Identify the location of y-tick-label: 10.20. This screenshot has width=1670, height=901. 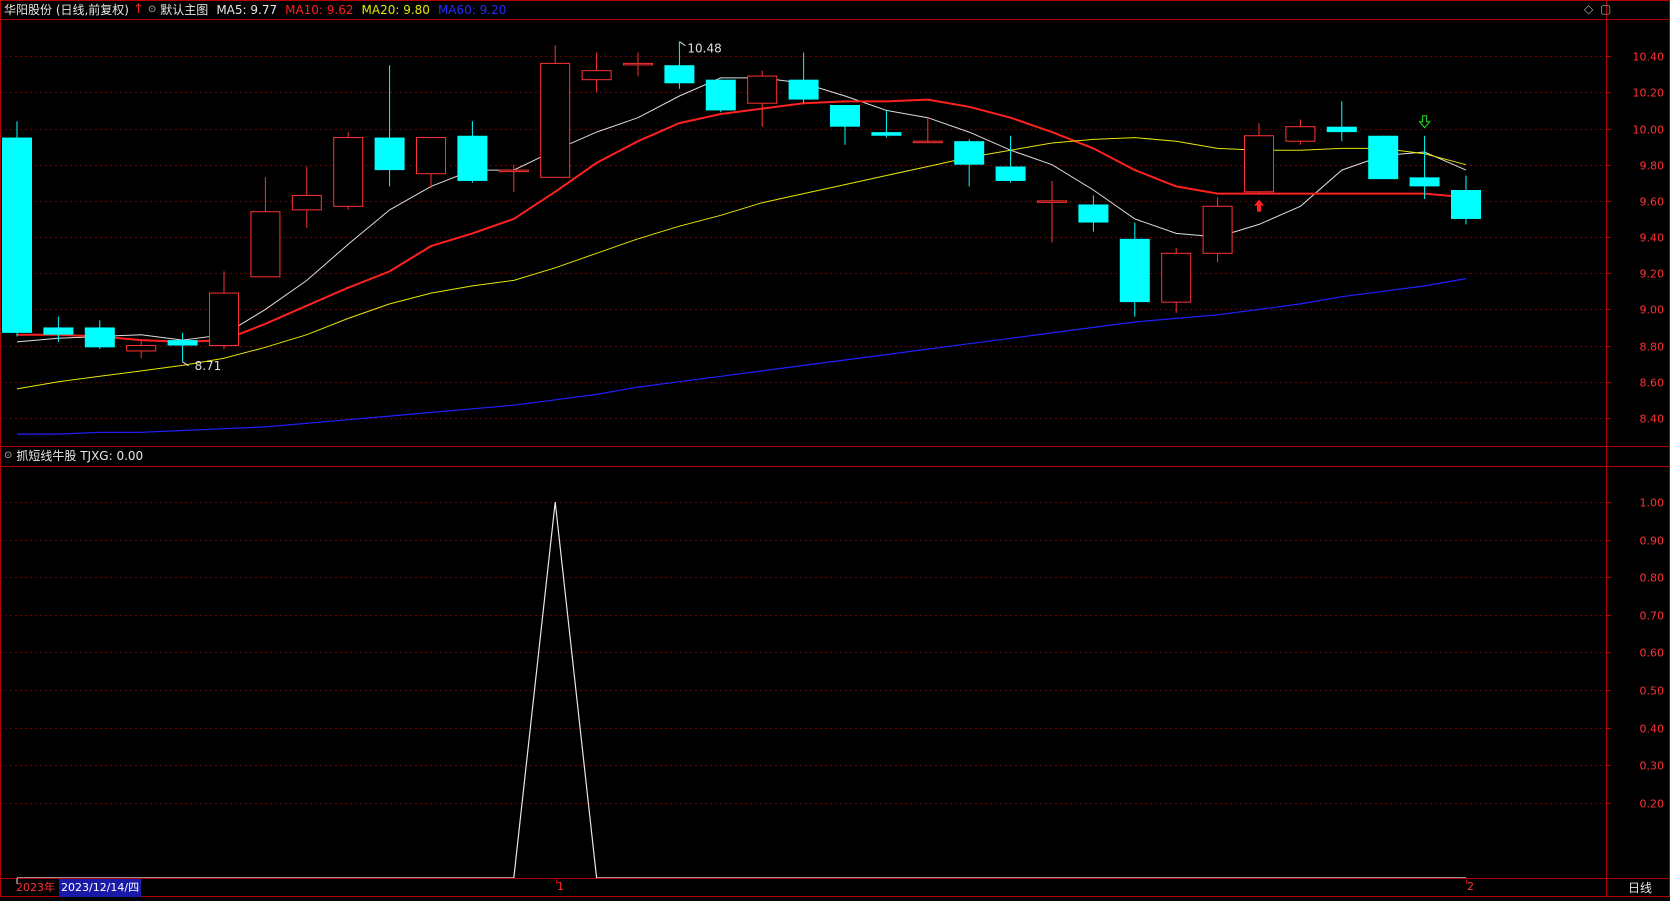
(1649, 93).